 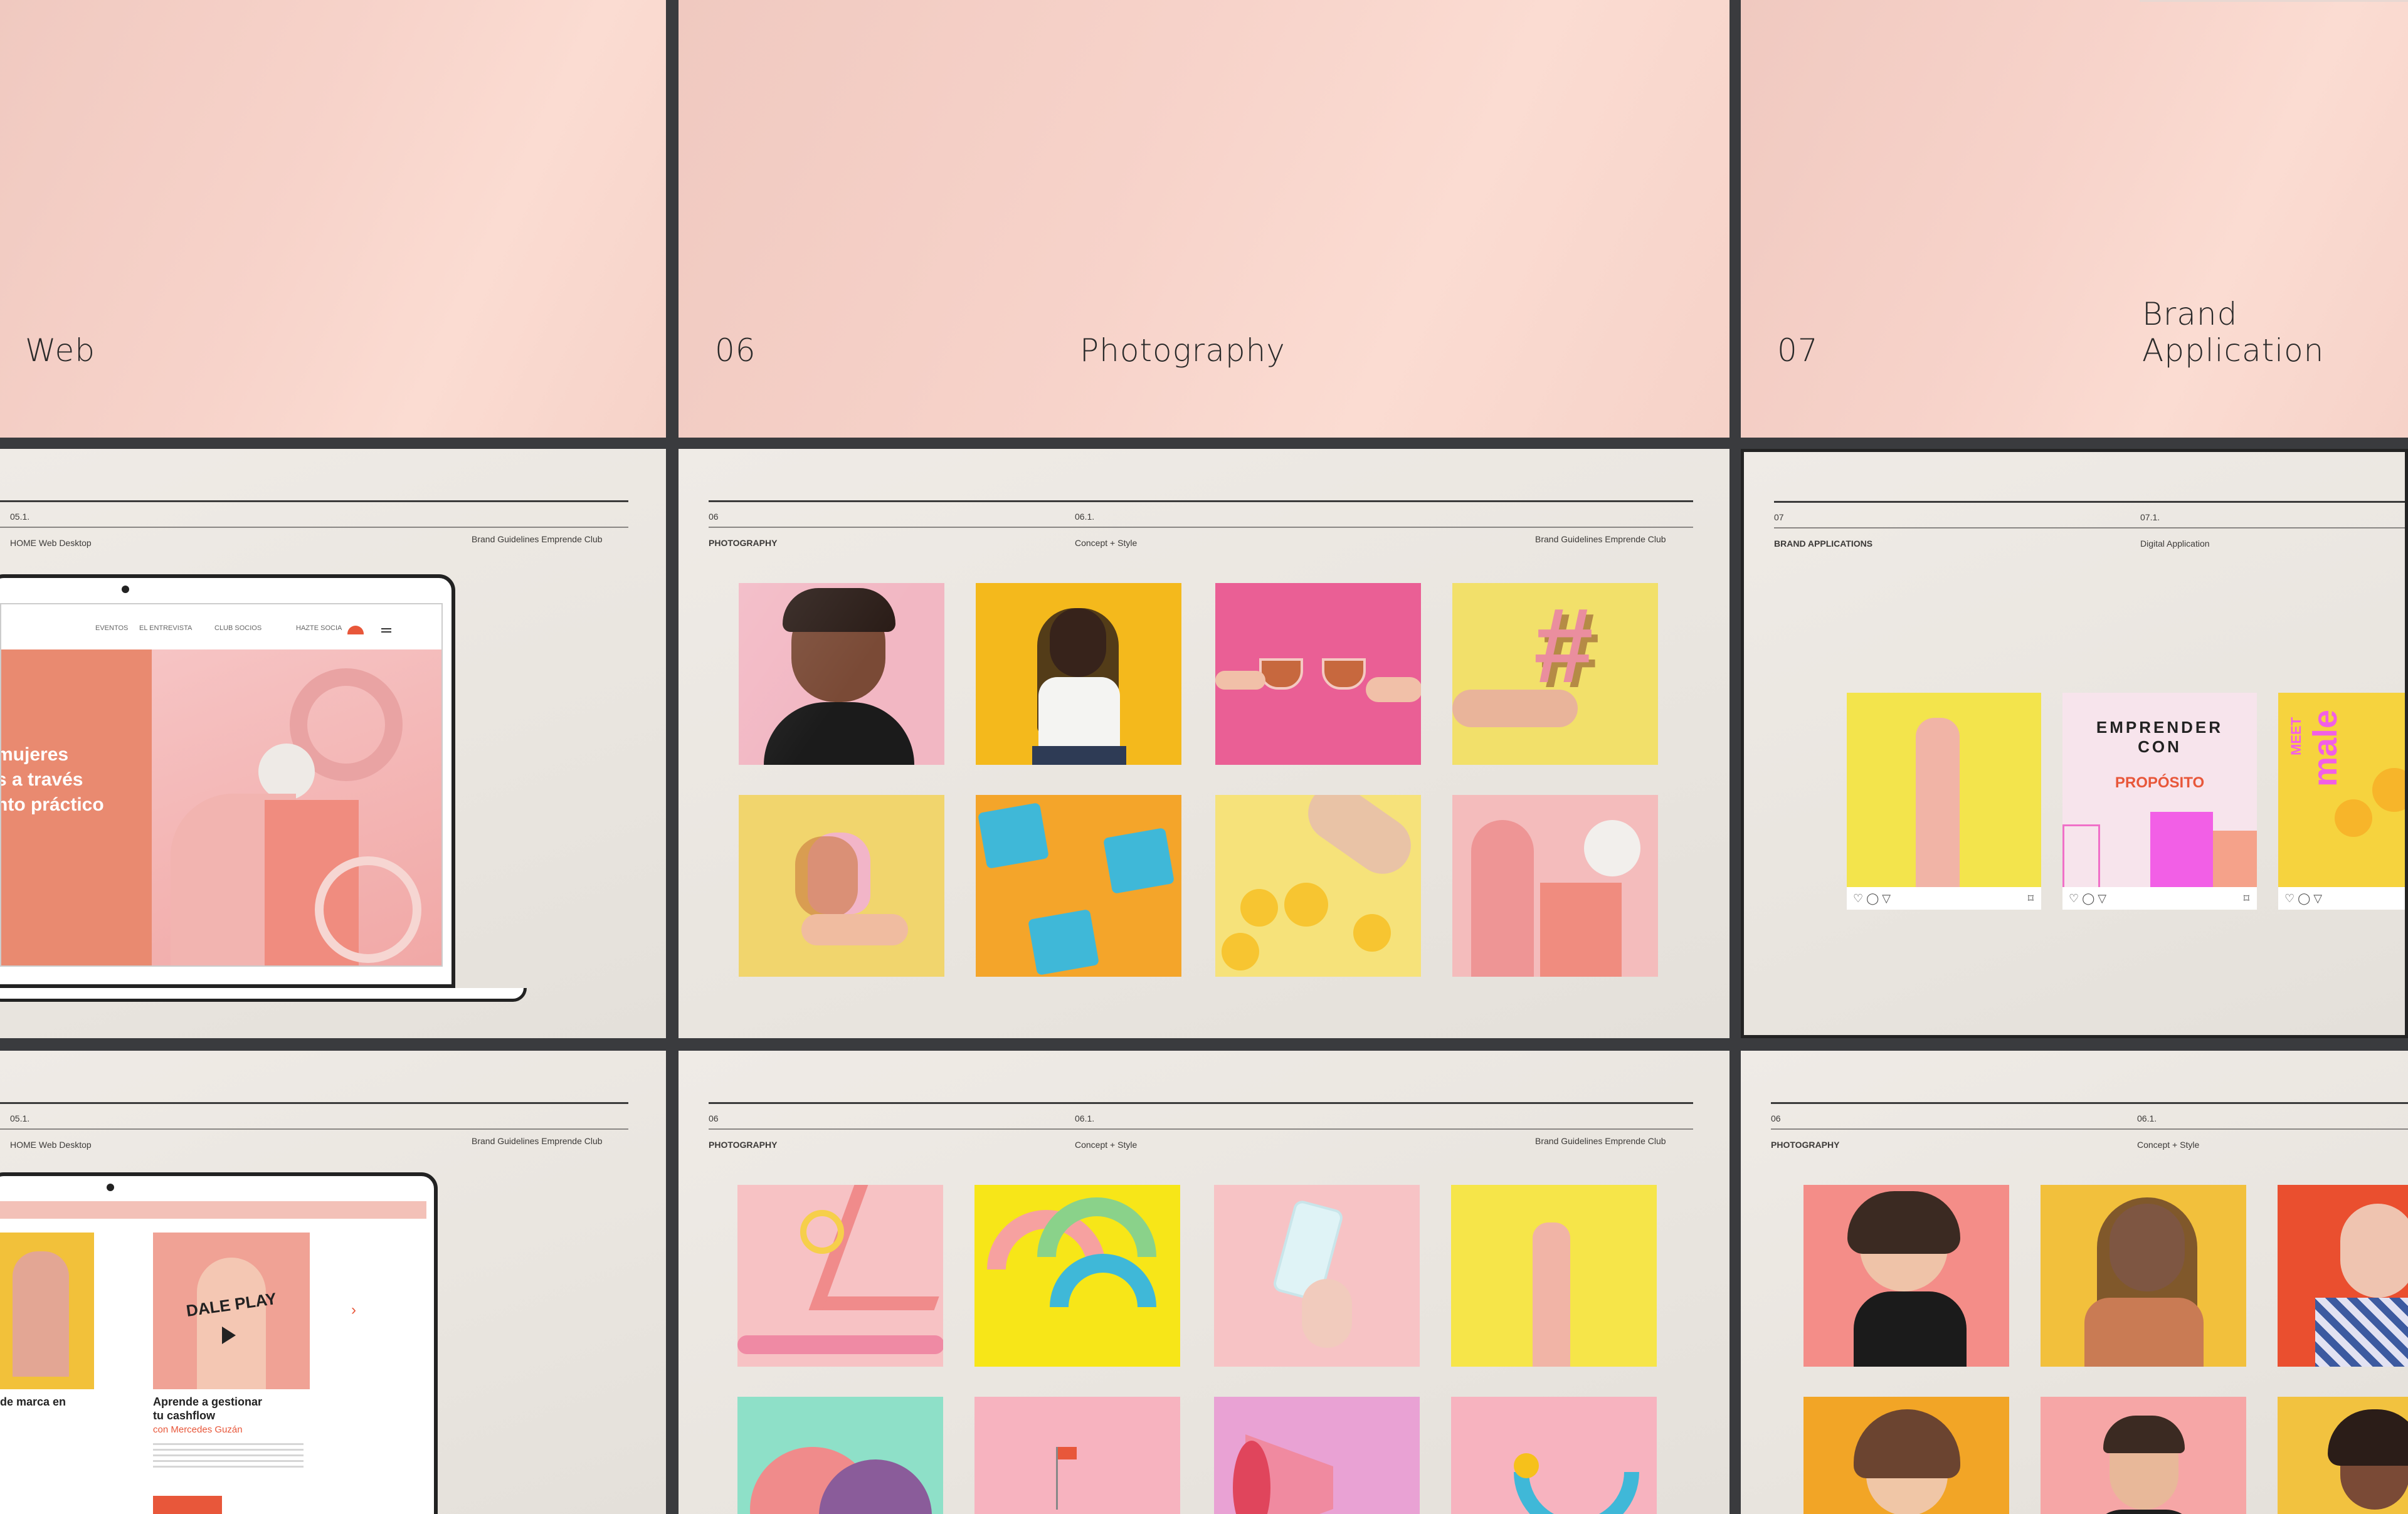 What do you see at coordinates (822, 1232) in the screenshot?
I see `ring` at bounding box center [822, 1232].